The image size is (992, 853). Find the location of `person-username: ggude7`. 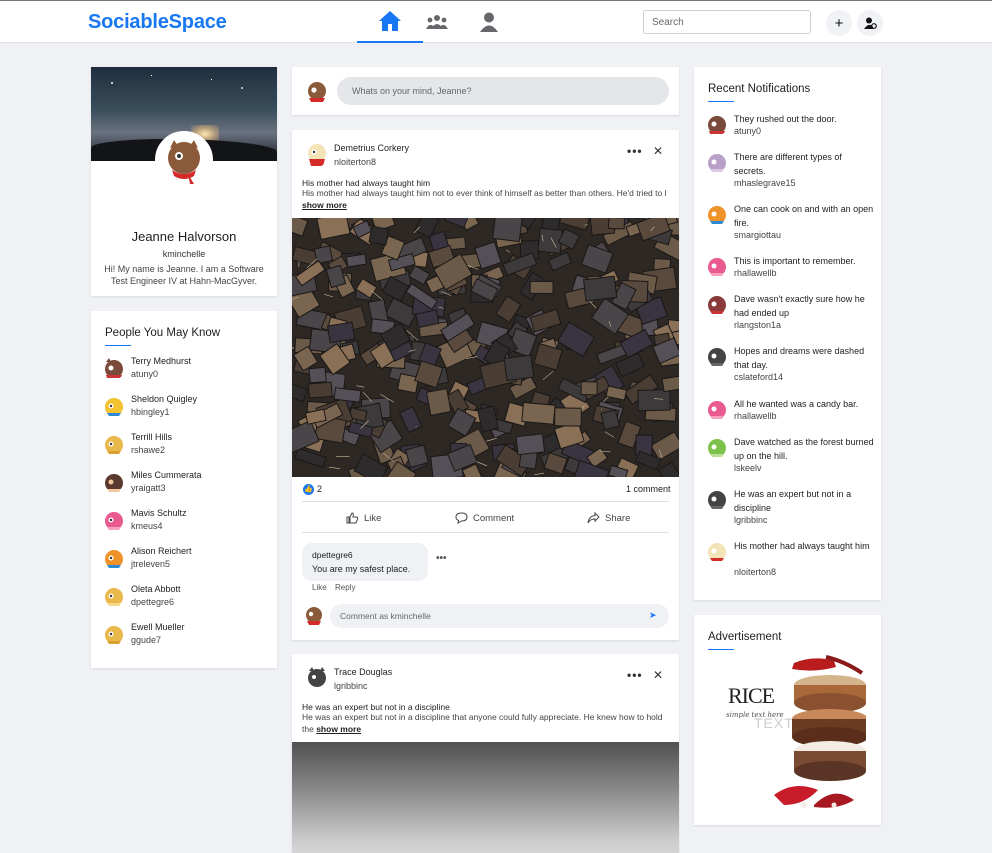

person-username: ggude7 is located at coordinates (146, 640).